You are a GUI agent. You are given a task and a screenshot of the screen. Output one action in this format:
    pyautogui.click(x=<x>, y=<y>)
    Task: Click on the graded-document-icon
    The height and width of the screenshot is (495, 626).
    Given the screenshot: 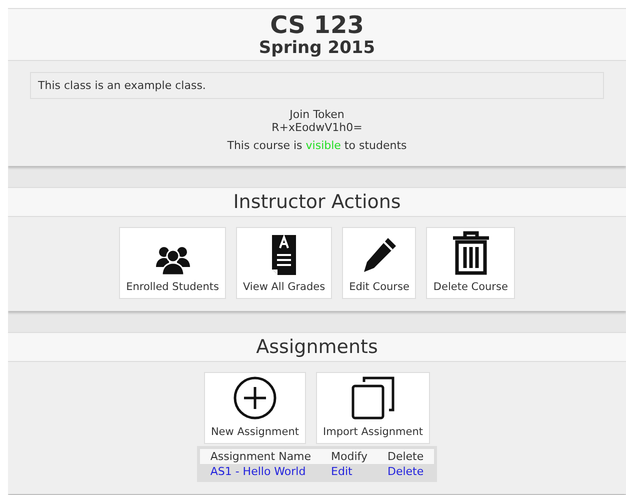 What is the action you would take?
    pyautogui.click(x=284, y=255)
    